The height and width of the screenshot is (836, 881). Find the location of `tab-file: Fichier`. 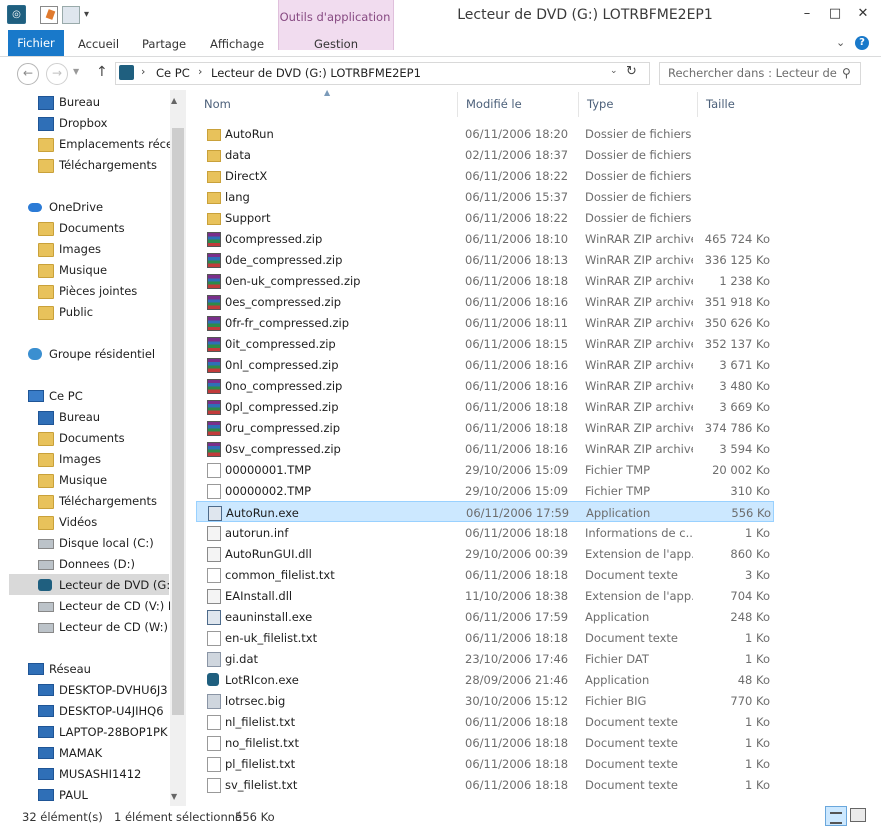

tab-file: Fichier is located at coordinates (36, 43).